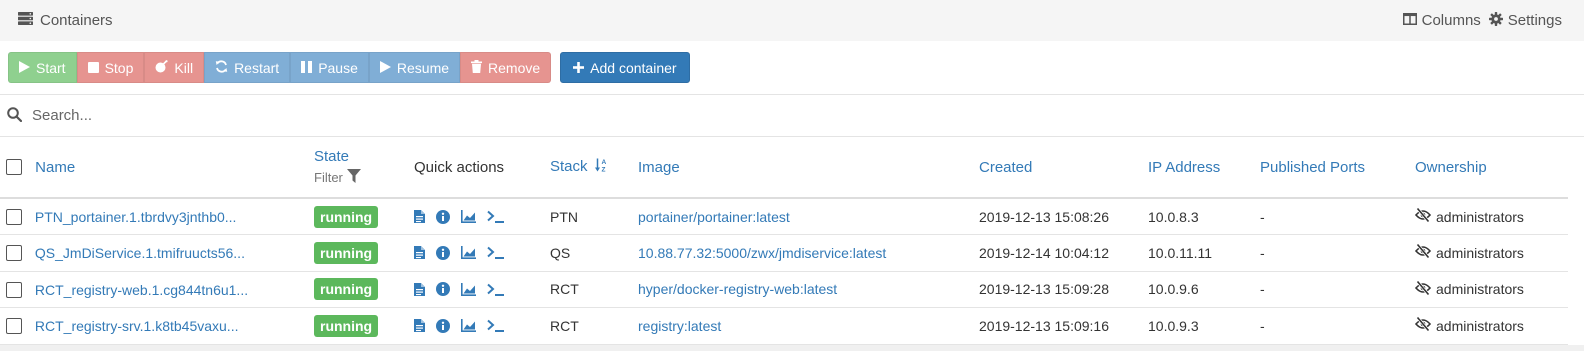 Image resolution: width=1584 pixels, height=353 pixels. Describe the element at coordinates (1534, 20) in the screenshot. I see `settings-label: Settings` at that location.